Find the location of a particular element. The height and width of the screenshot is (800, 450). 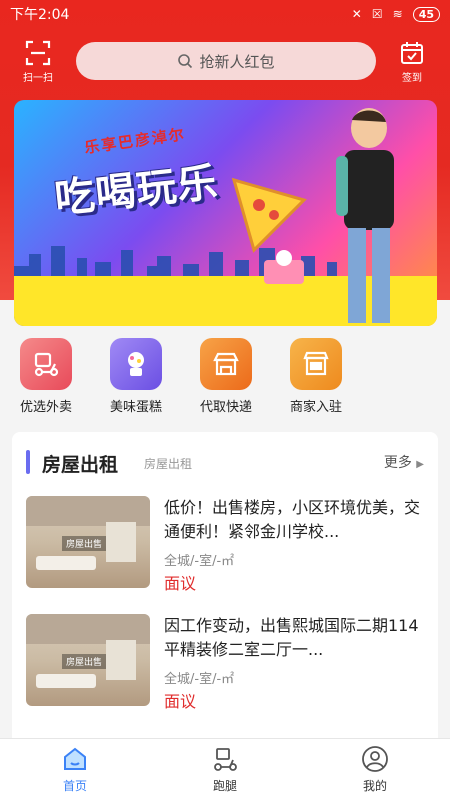

tab-errand: 跑腿 is located at coordinates (225, 769).